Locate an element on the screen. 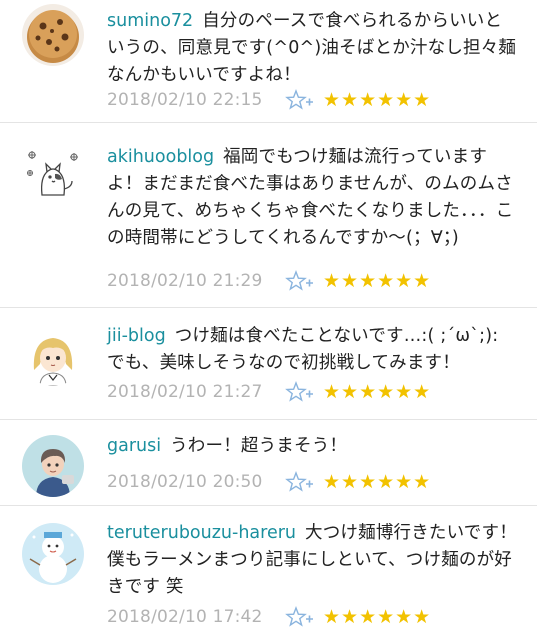 This screenshot has height=640, width=537. cookie-avatar-icon is located at coordinates (53, 35).